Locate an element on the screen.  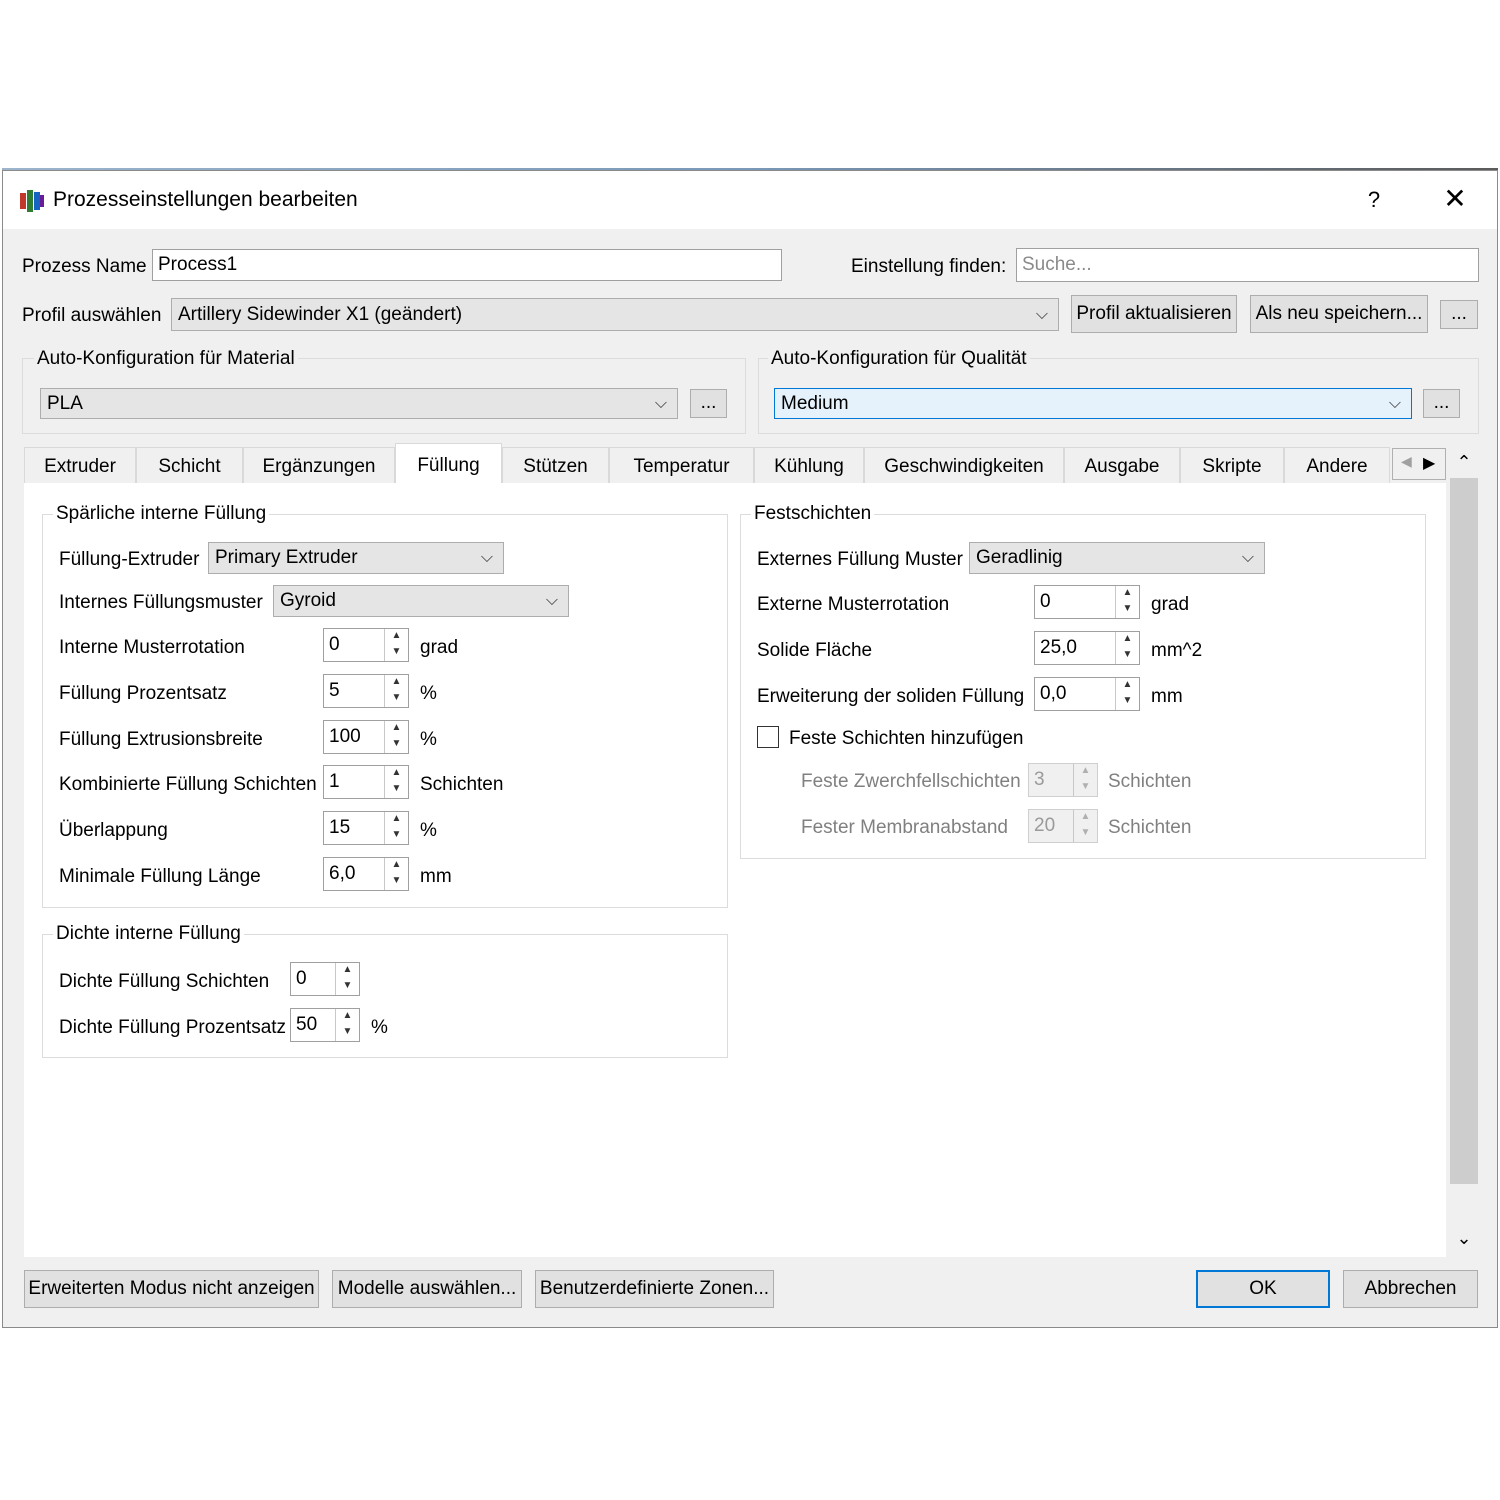
overlap-unit: % is located at coordinates (428, 830).